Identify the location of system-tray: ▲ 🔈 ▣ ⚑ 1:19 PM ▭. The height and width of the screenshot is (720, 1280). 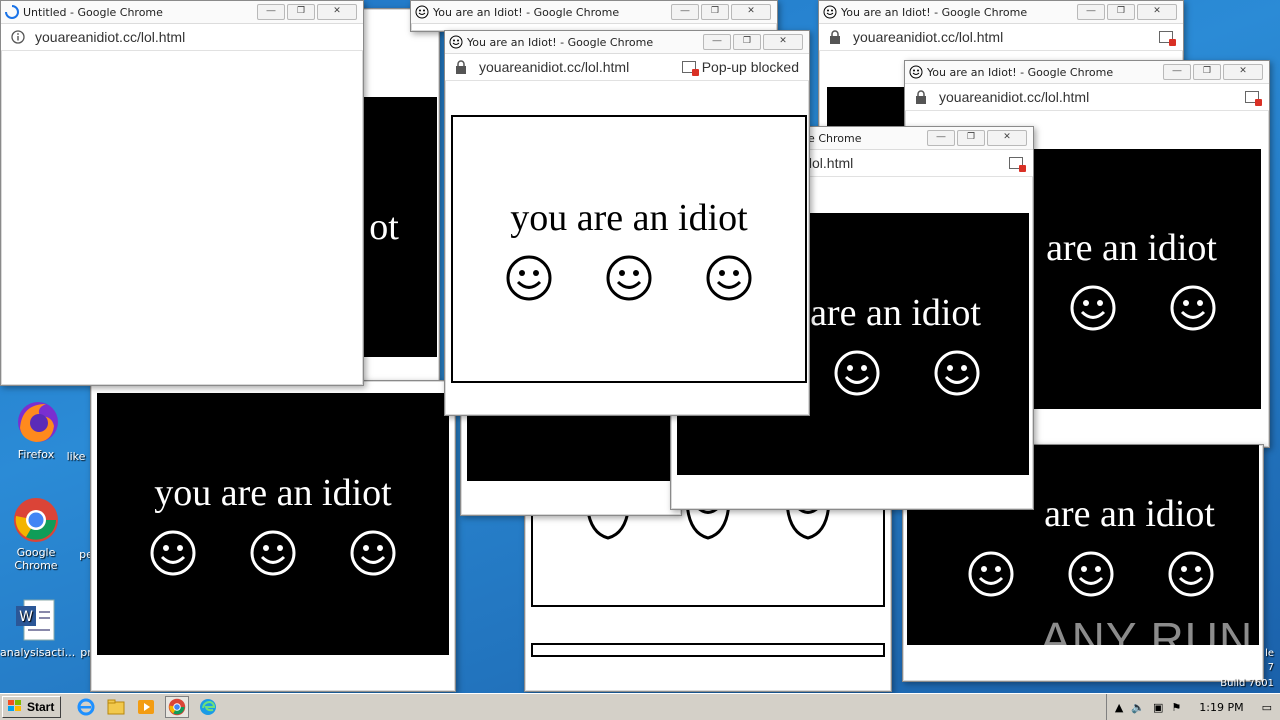
(1192, 707).